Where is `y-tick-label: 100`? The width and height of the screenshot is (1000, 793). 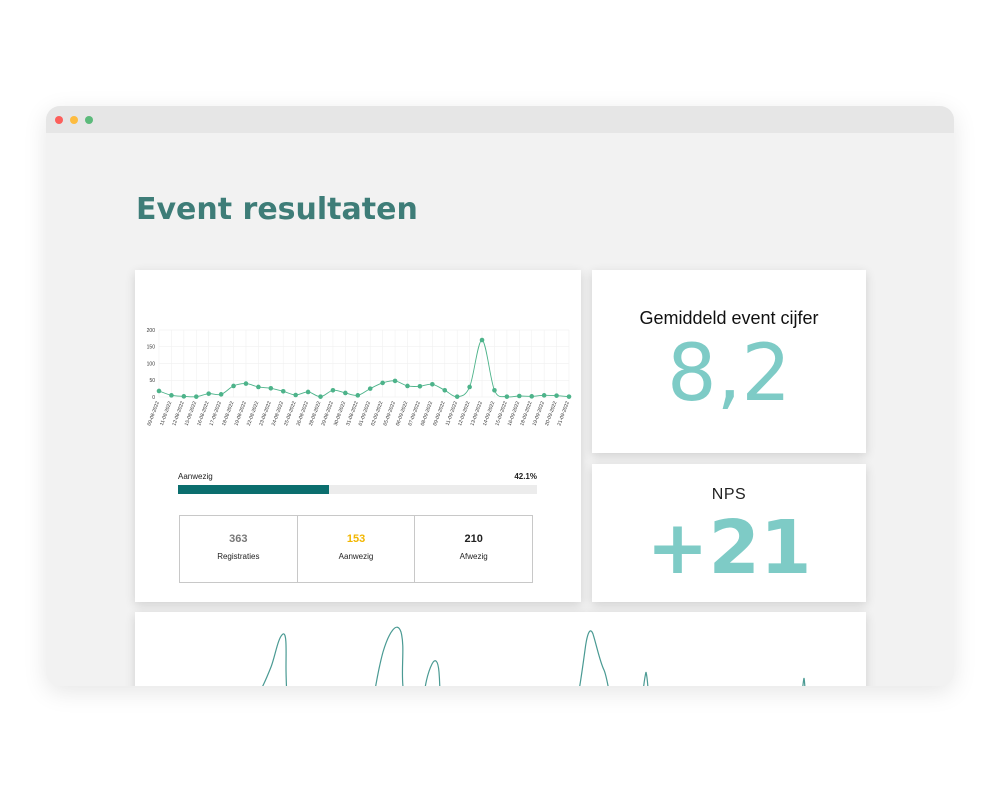
y-tick-label: 100 is located at coordinates (151, 364).